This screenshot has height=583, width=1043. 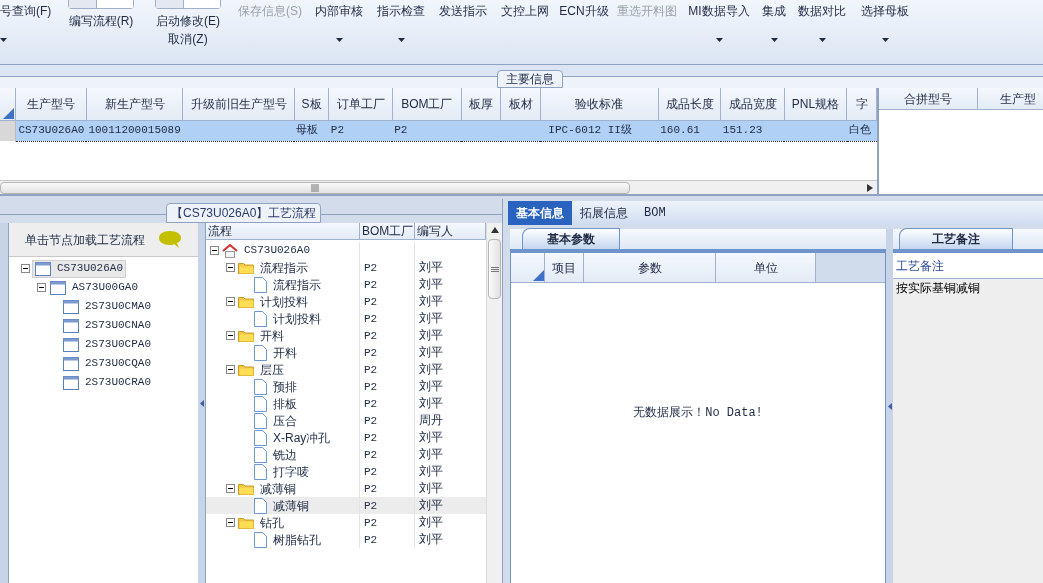 What do you see at coordinates (230, 250) in the screenshot?
I see `home-icon` at bounding box center [230, 250].